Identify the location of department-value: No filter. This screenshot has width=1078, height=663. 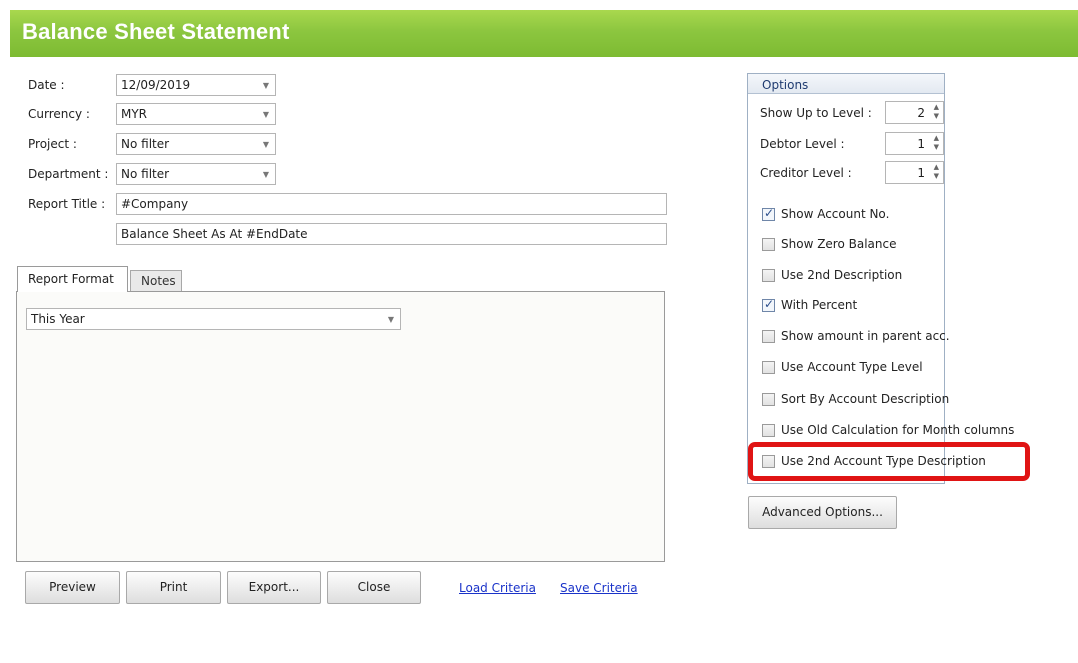
(145, 174).